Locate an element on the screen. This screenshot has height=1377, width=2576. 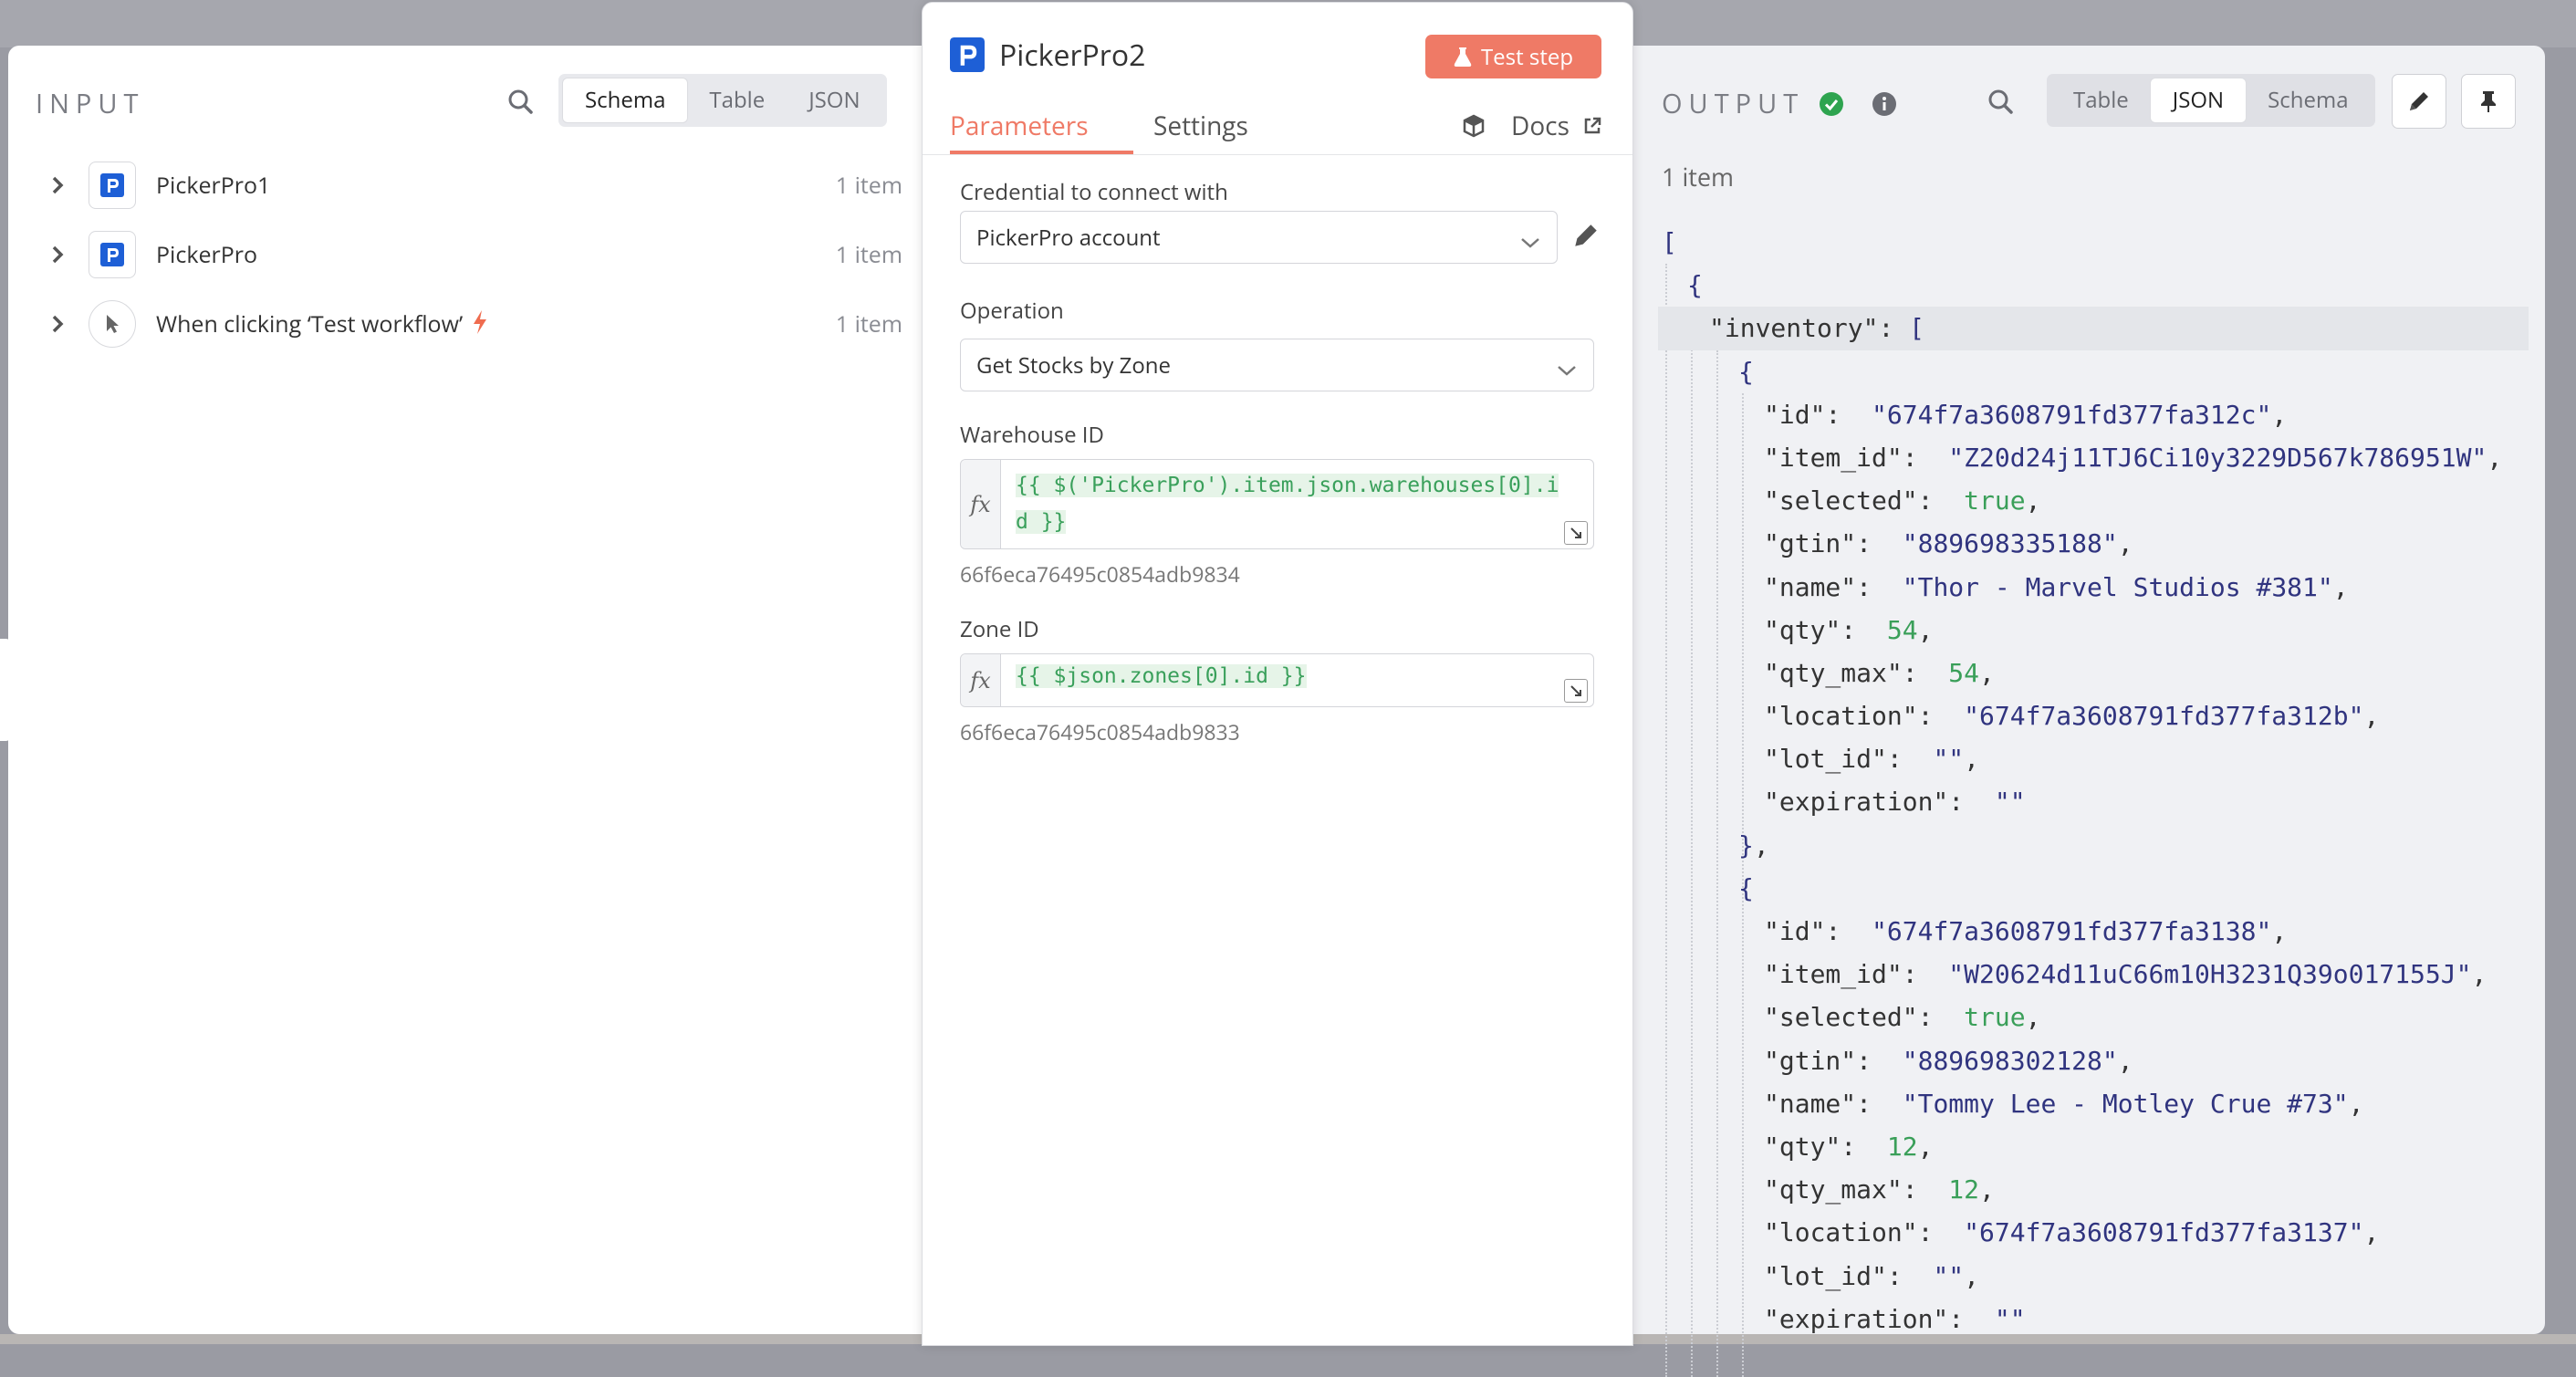
output-view-json: JSON is located at coordinates (2198, 100).